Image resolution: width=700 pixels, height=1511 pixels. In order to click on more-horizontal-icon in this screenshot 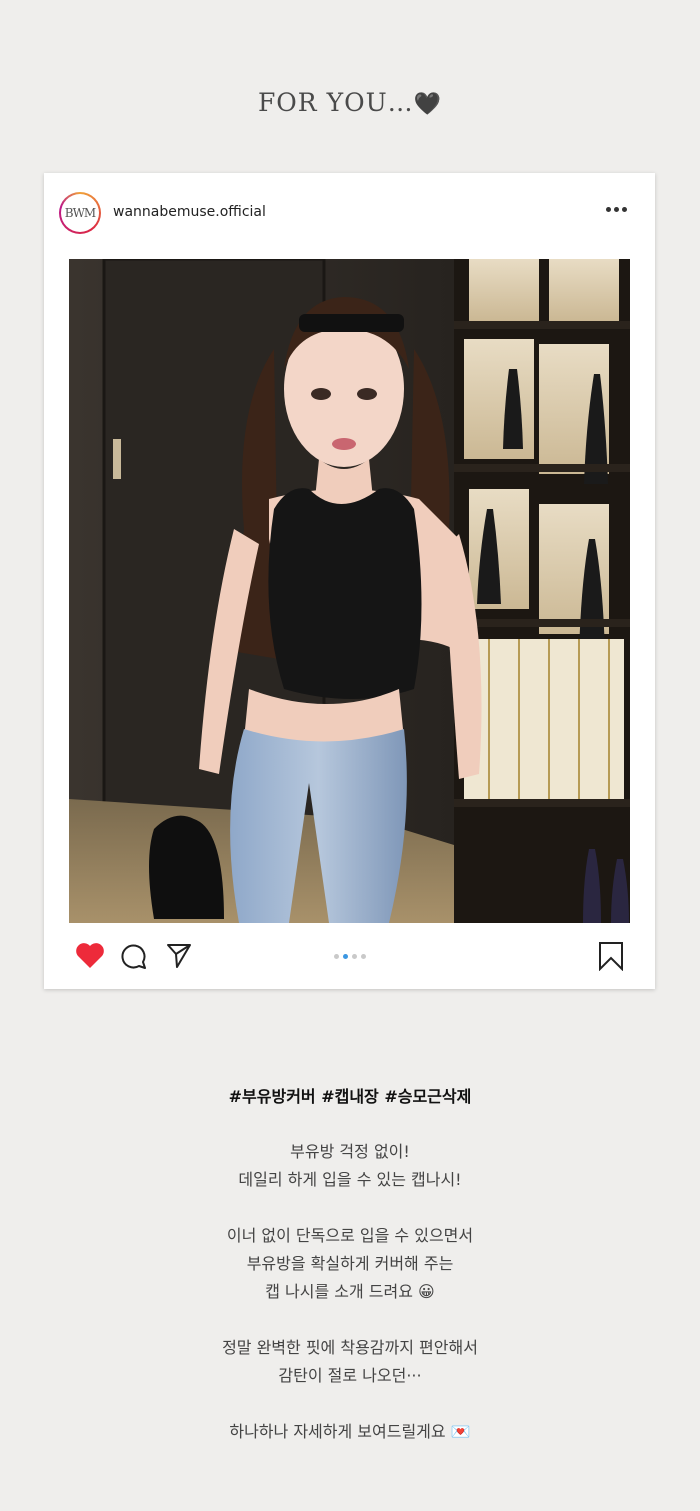, I will do `click(616, 209)`.